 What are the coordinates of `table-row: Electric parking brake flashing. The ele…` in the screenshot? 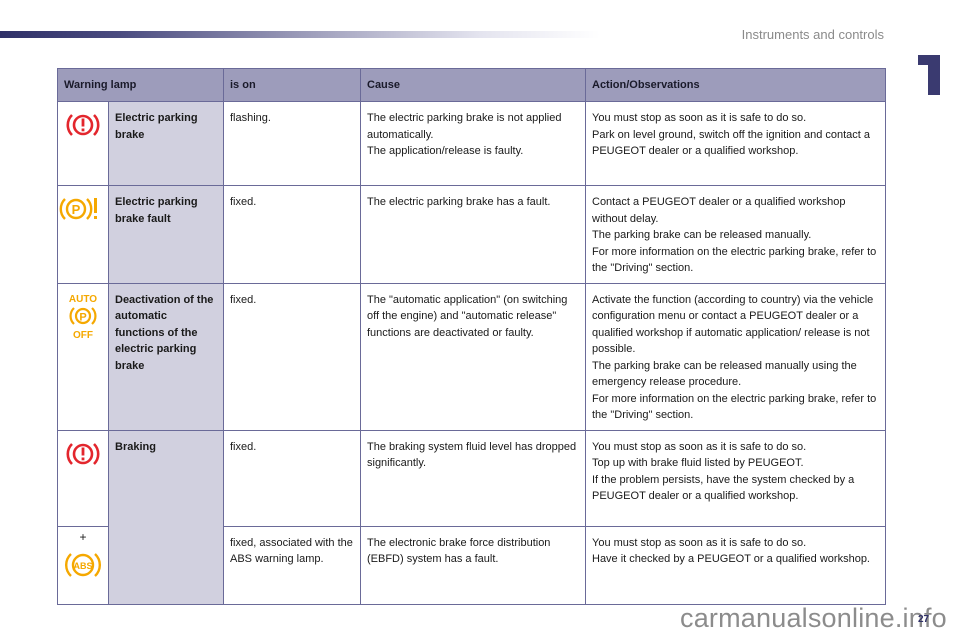 It's located at (471, 143).